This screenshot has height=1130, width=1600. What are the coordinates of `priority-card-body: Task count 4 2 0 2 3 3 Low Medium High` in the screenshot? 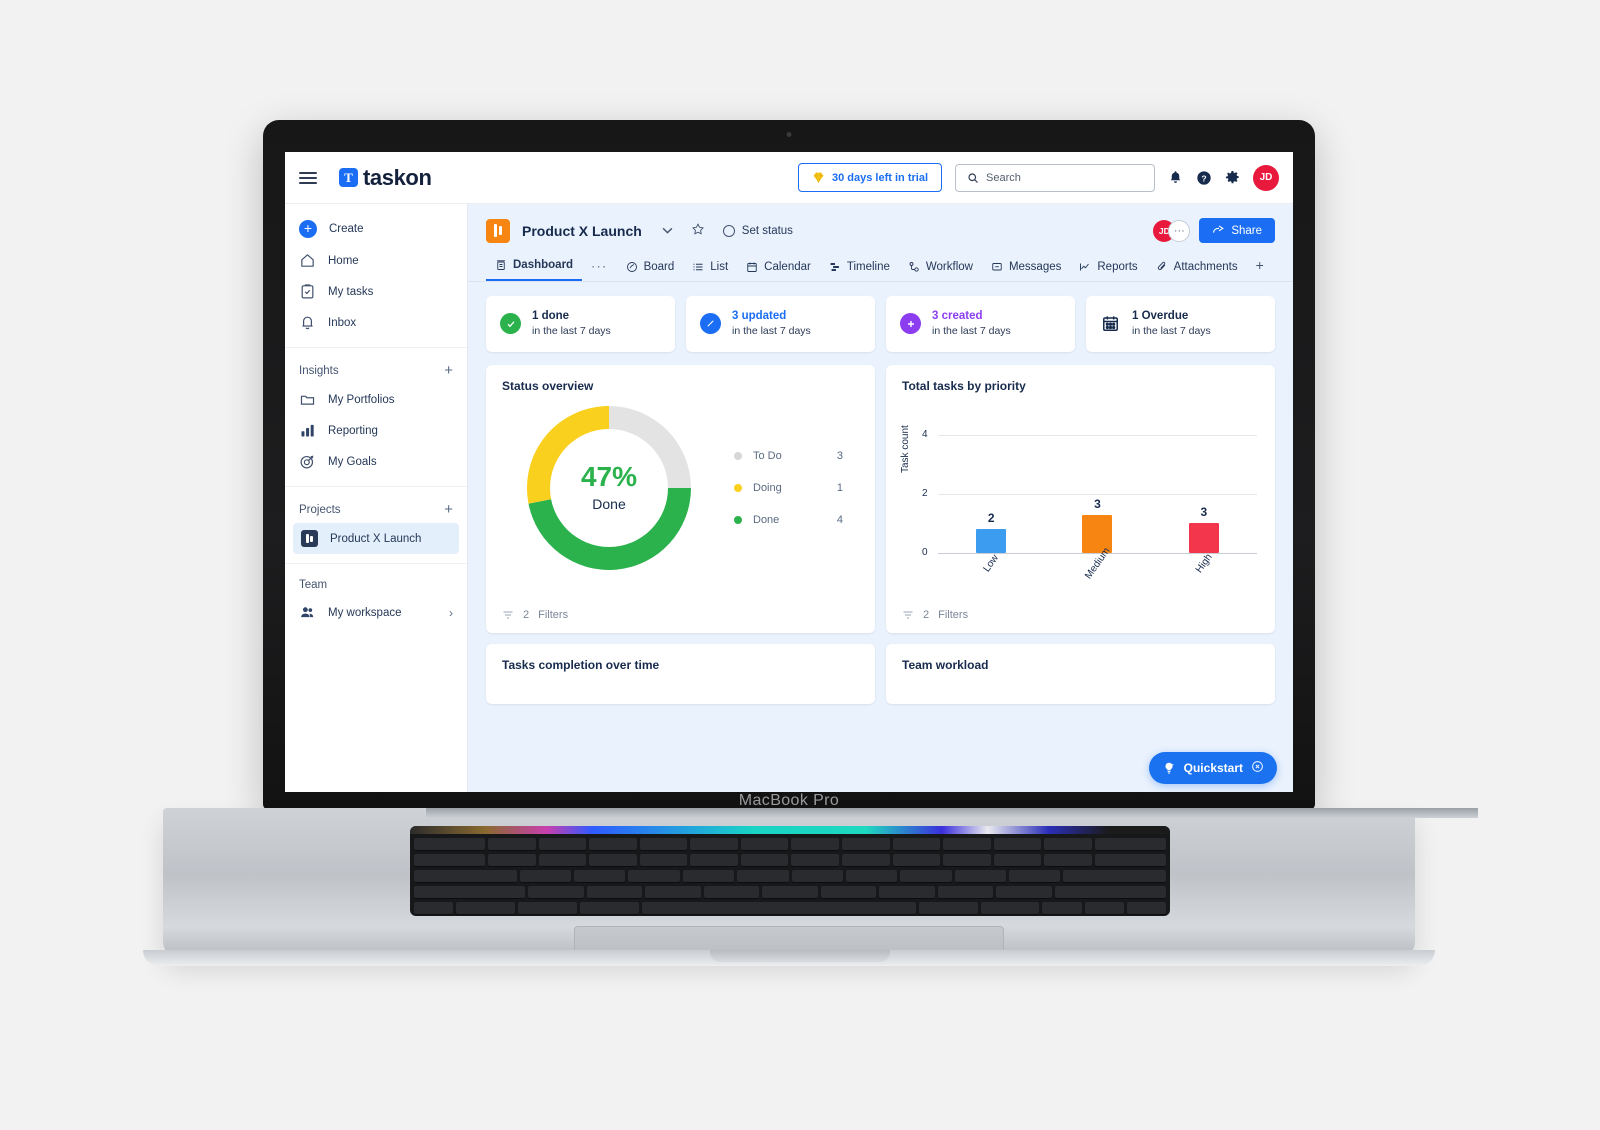 It's located at (1080, 497).